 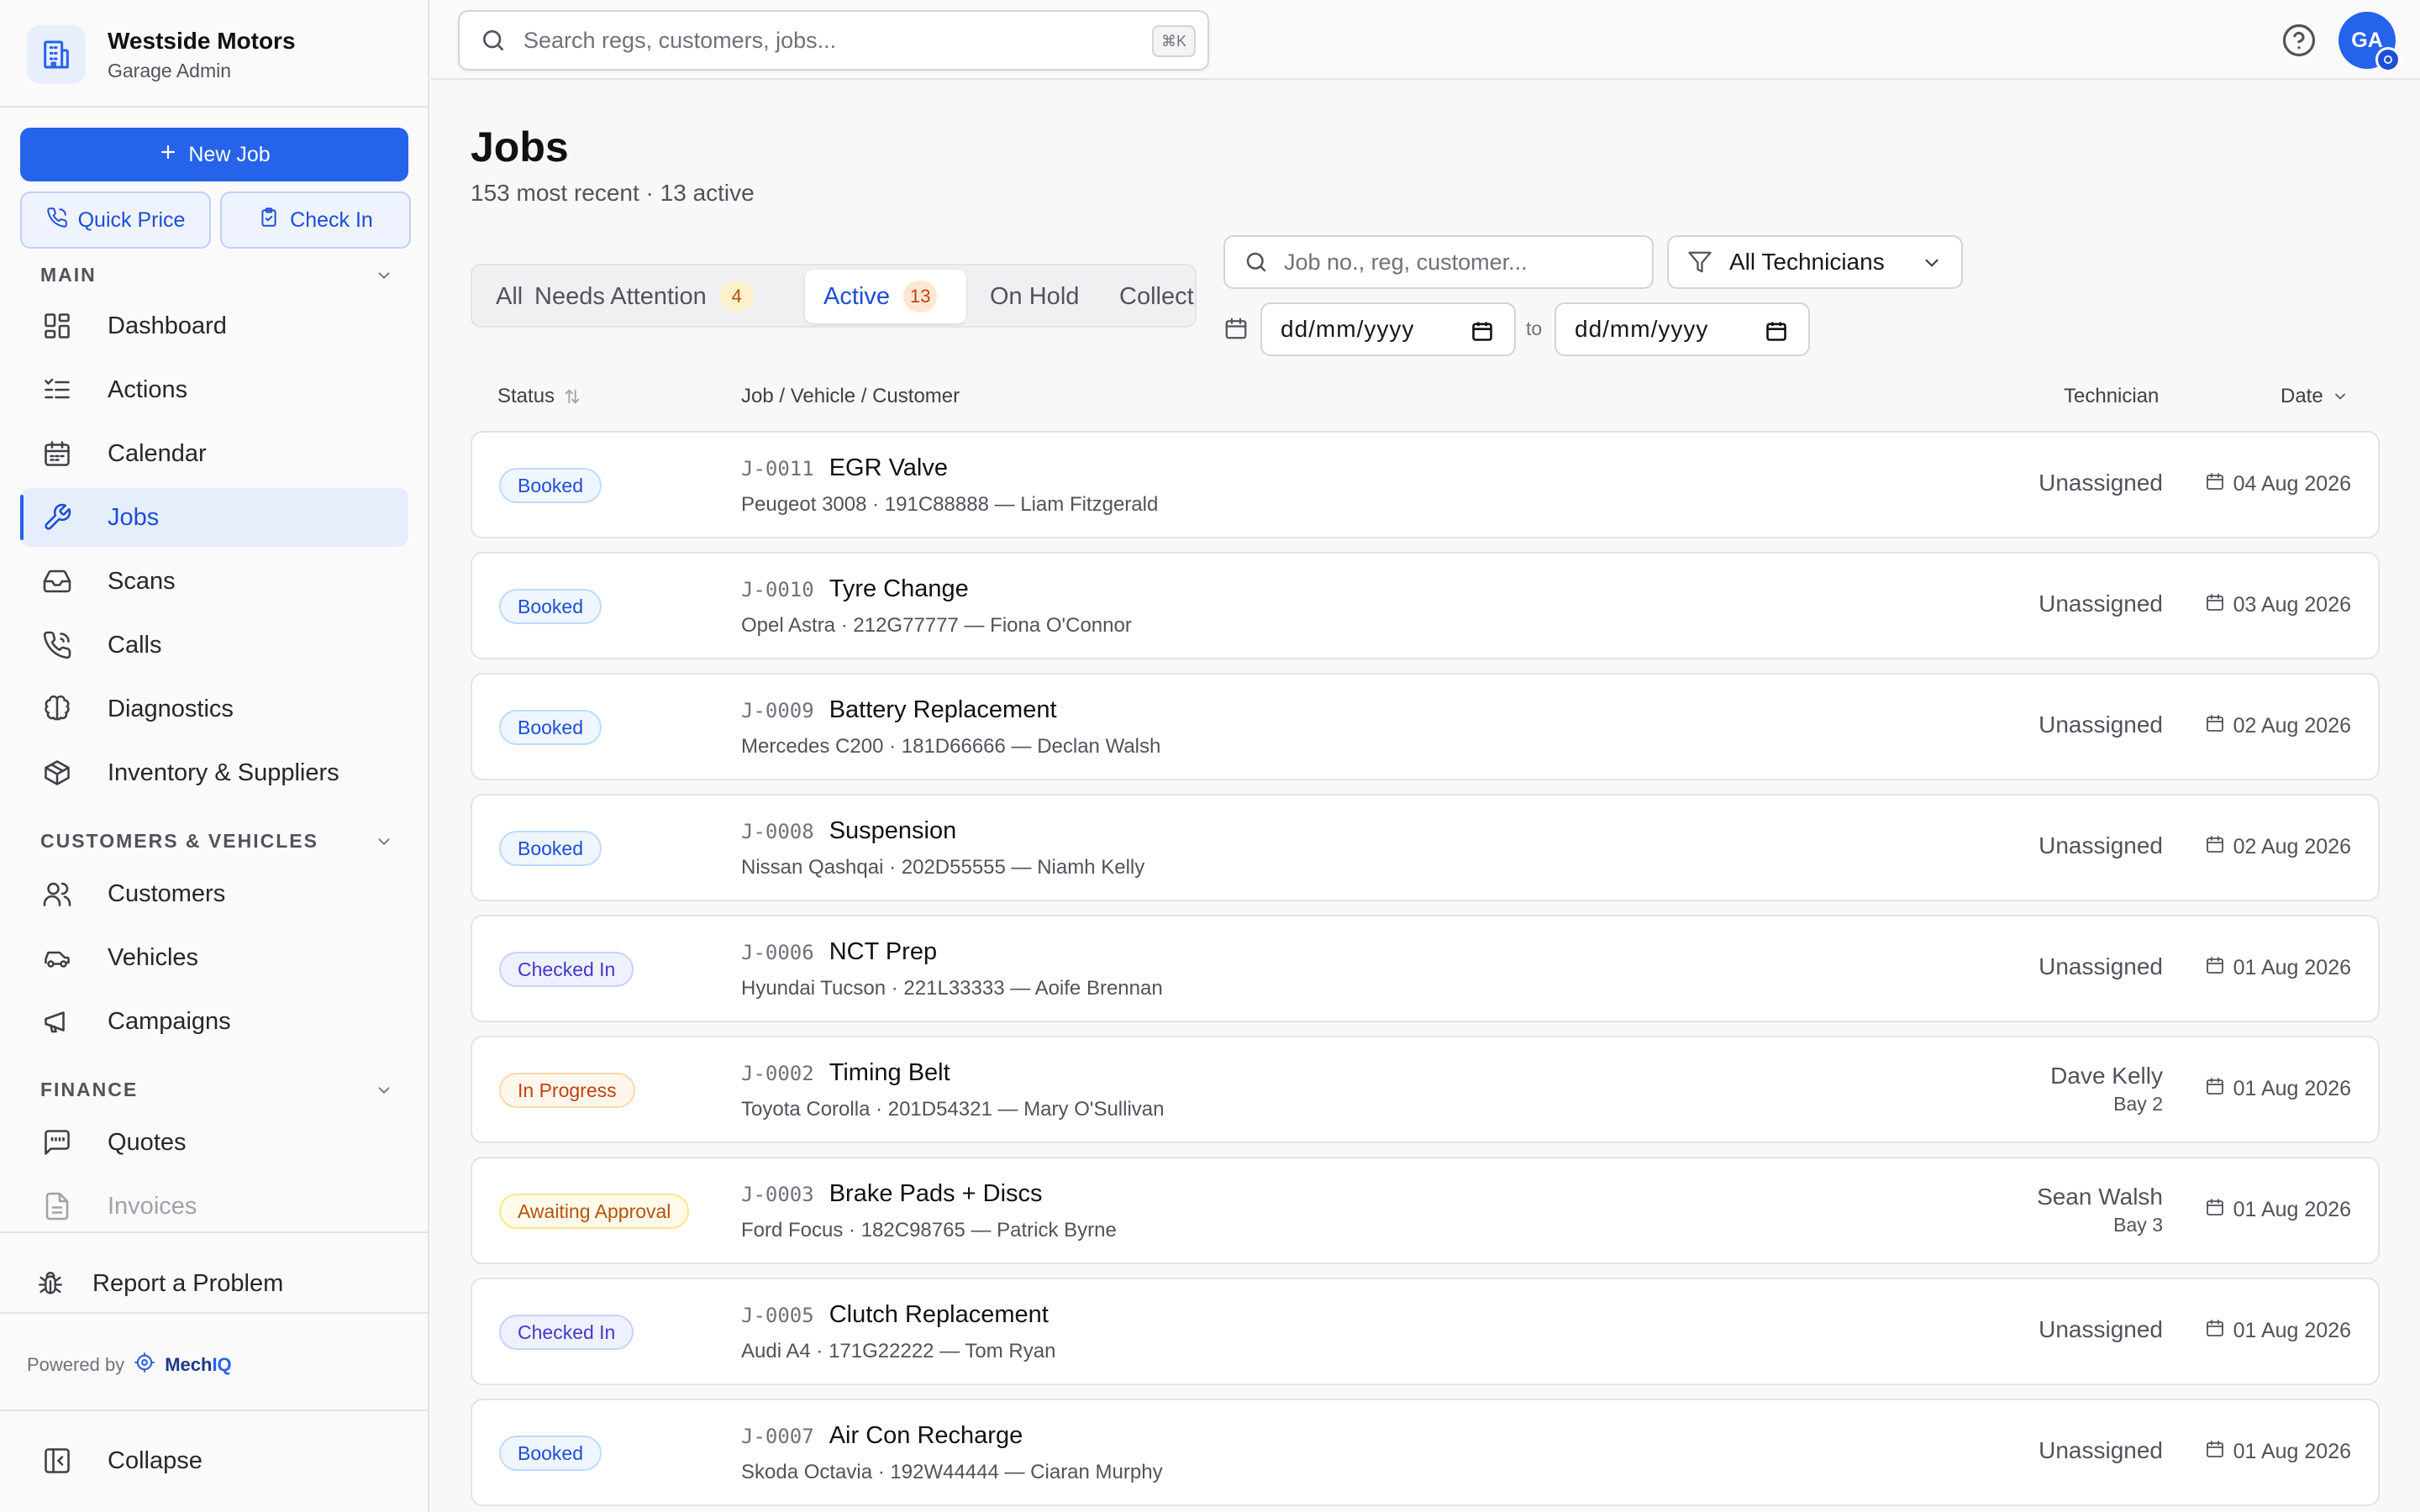 What do you see at coordinates (229, 154) in the screenshot?
I see `new-job-label: New Job` at bounding box center [229, 154].